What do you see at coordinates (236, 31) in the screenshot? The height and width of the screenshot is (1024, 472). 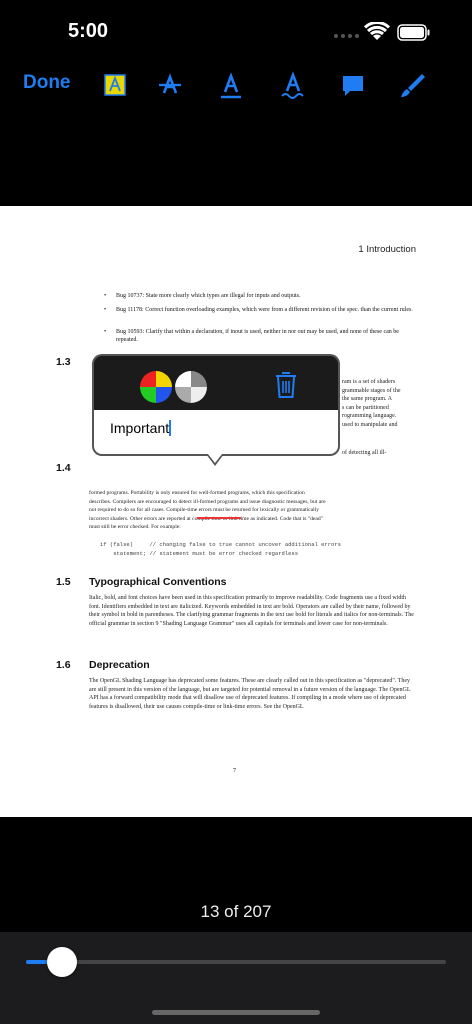 I see `status-bar: 5:00` at bounding box center [236, 31].